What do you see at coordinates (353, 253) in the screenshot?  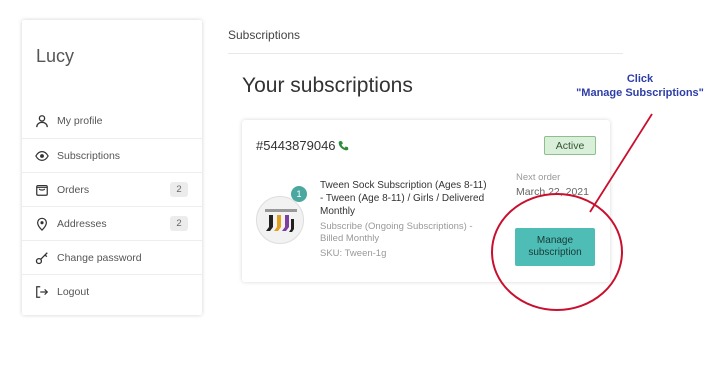 I see `product-sku: SKU: Tween-1g` at bounding box center [353, 253].